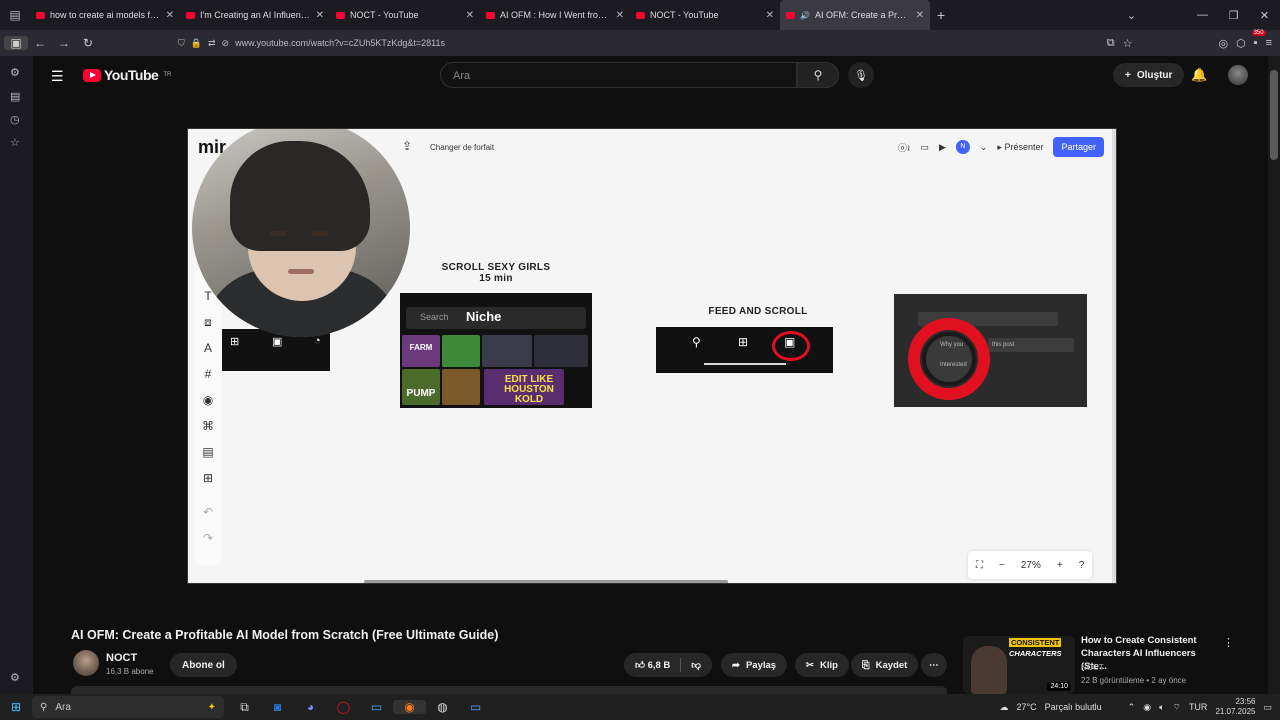 This screenshot has width=1280, height=720. I want to click on browser-tab: AI OFM : How I Went from 0$ t ✕, so click(555, 15).